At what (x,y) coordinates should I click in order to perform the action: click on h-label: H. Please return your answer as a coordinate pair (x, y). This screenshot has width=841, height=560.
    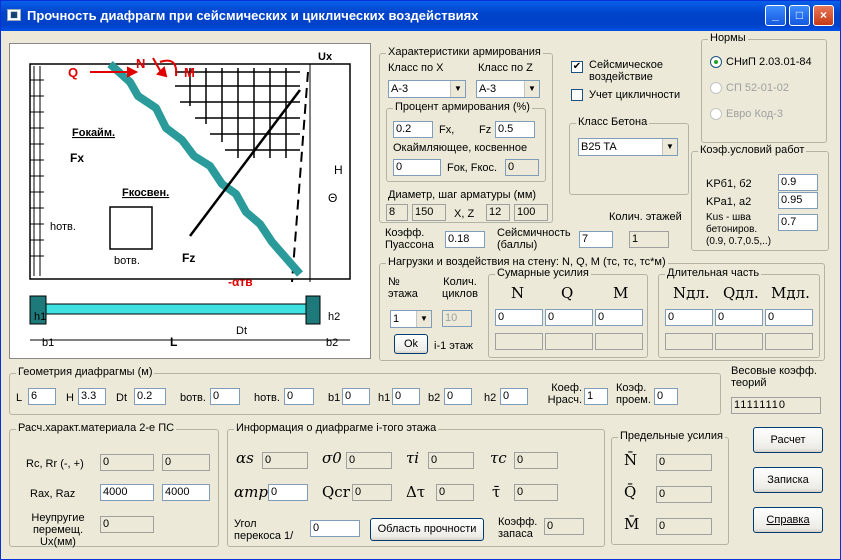
    Looking at the image, I should click on (338, 170).